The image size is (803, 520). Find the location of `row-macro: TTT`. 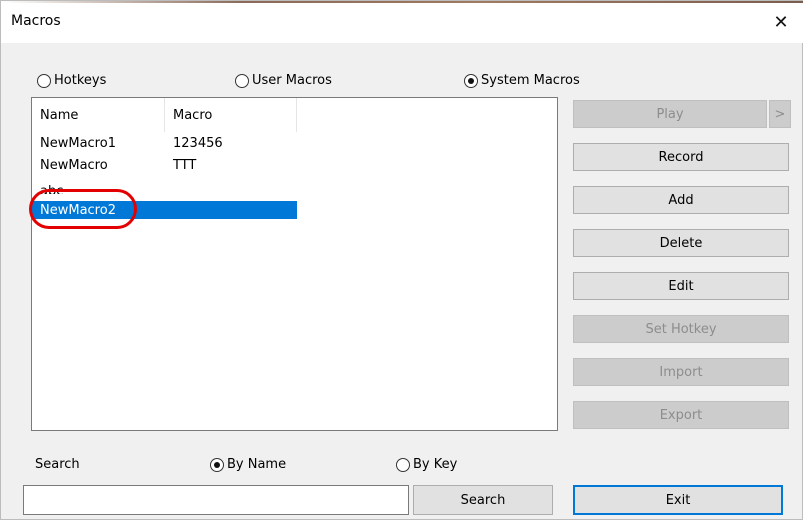

row-macro: TTT is located at coordinates (185, 165).